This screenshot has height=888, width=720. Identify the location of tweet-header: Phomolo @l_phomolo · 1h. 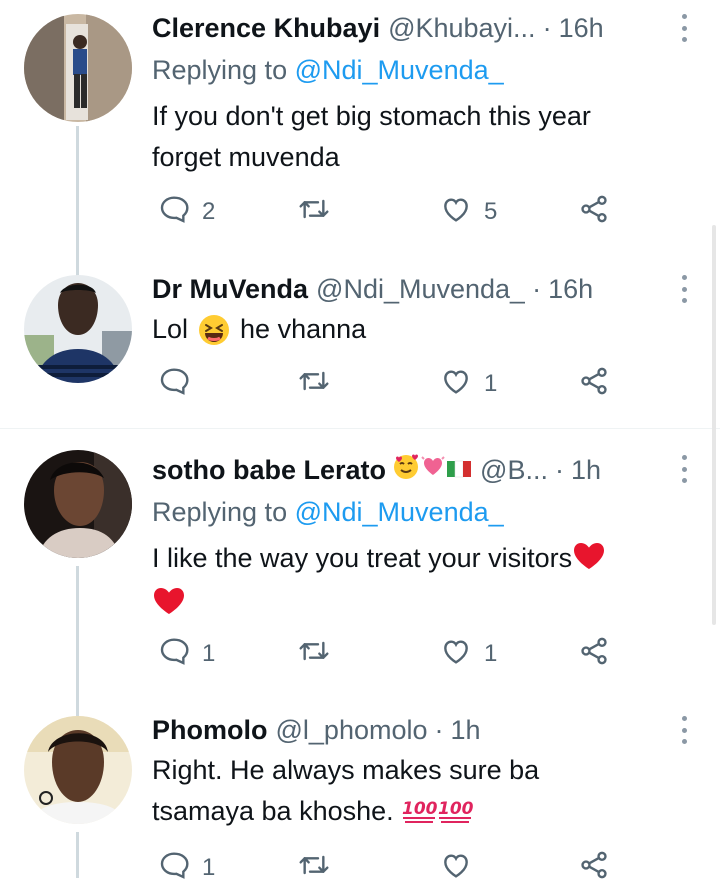
(406, 730).